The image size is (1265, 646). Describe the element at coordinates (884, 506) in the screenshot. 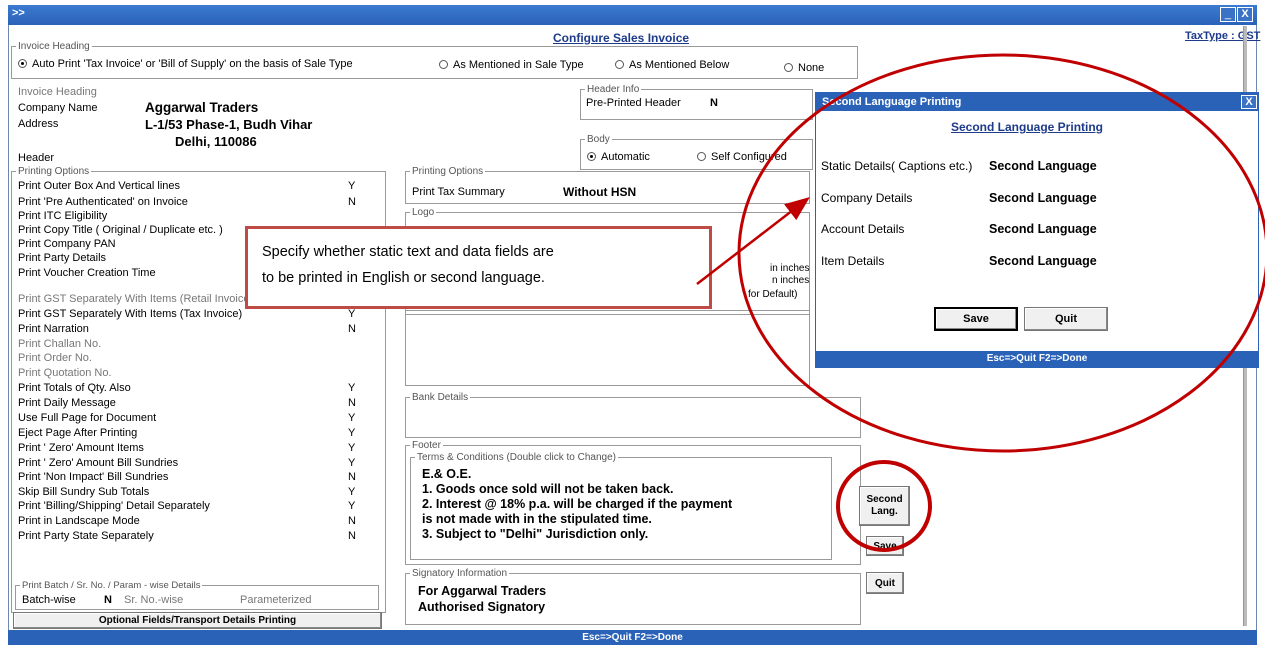

I see `highlight-circle-second-lang` at that location.